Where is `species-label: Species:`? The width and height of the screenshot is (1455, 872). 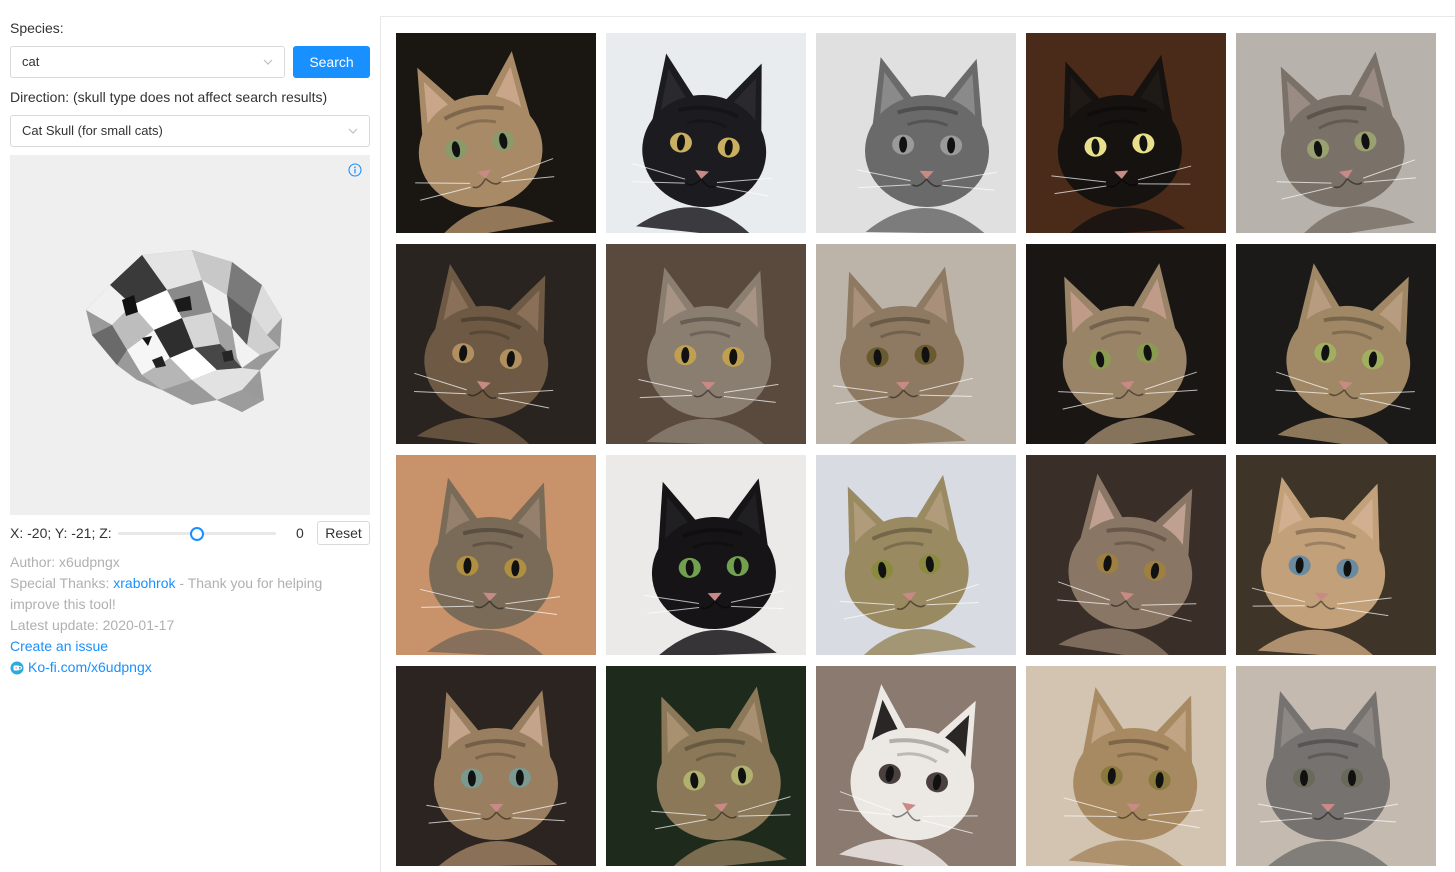
species-label: Species: is located at coordinates (37, 28).